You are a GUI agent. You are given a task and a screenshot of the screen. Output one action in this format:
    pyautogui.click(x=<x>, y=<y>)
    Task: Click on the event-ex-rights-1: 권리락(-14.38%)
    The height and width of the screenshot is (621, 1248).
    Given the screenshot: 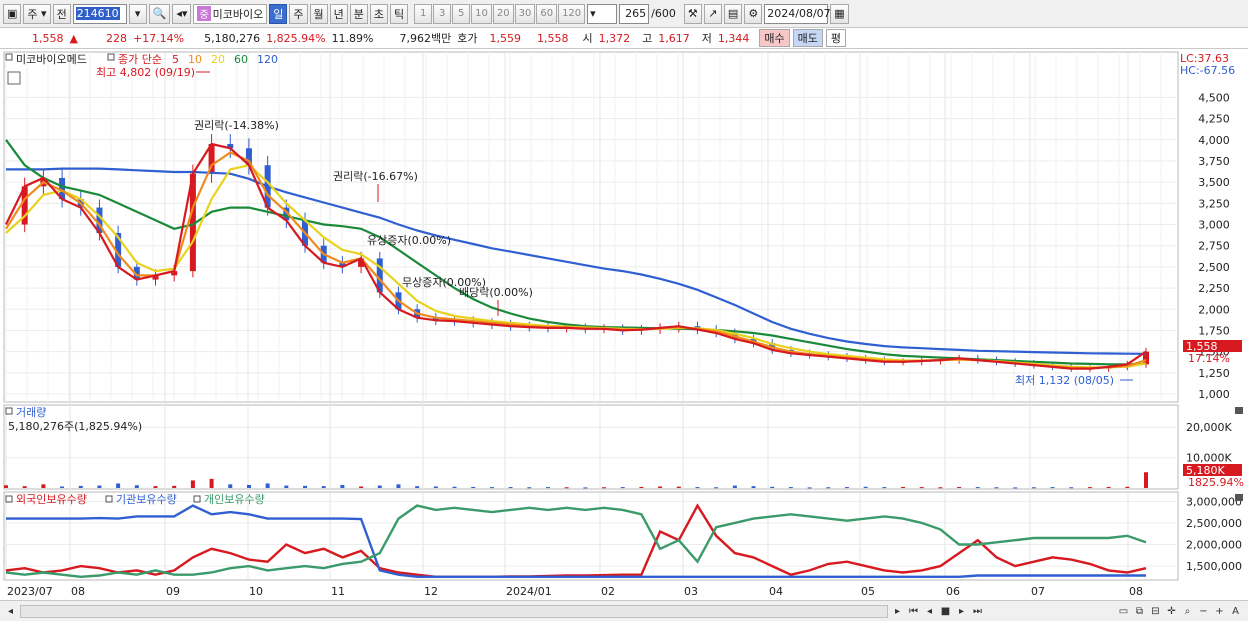 What is the action you would take?
    pyautogui.click(x=236, y=125)
    